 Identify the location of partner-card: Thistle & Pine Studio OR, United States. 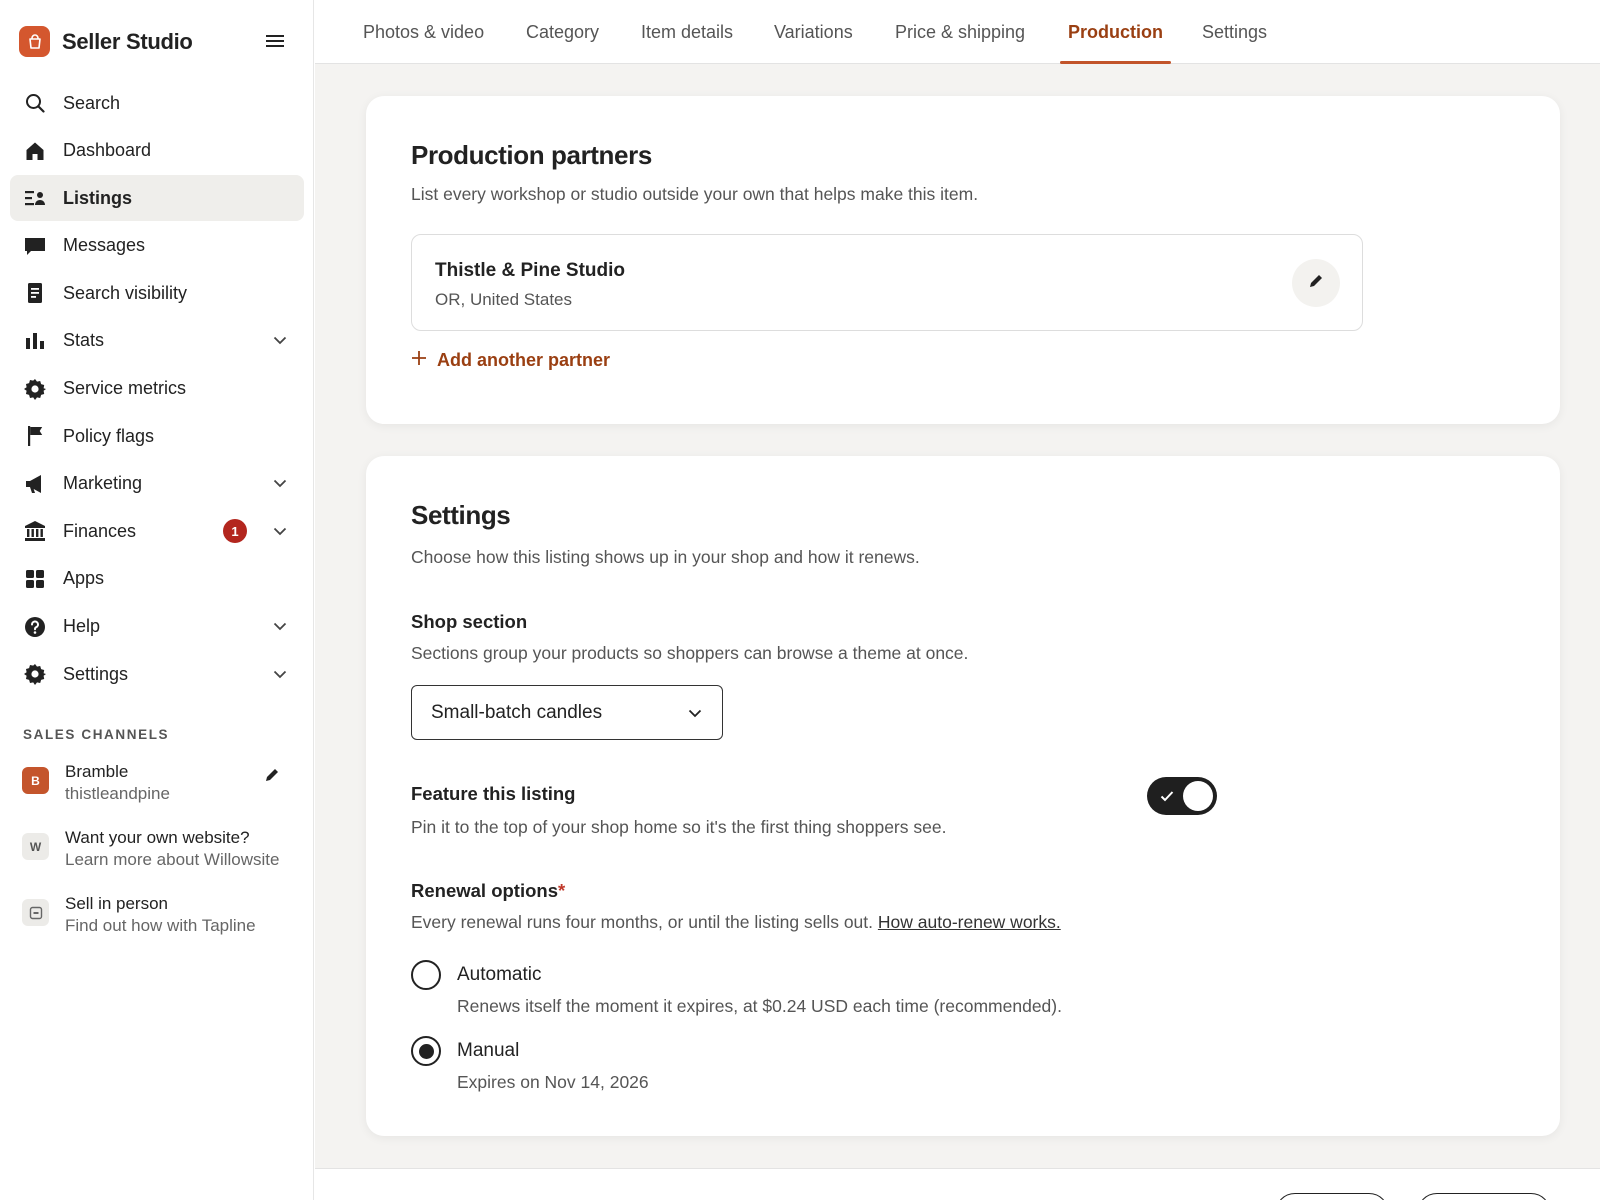
(887, 282).